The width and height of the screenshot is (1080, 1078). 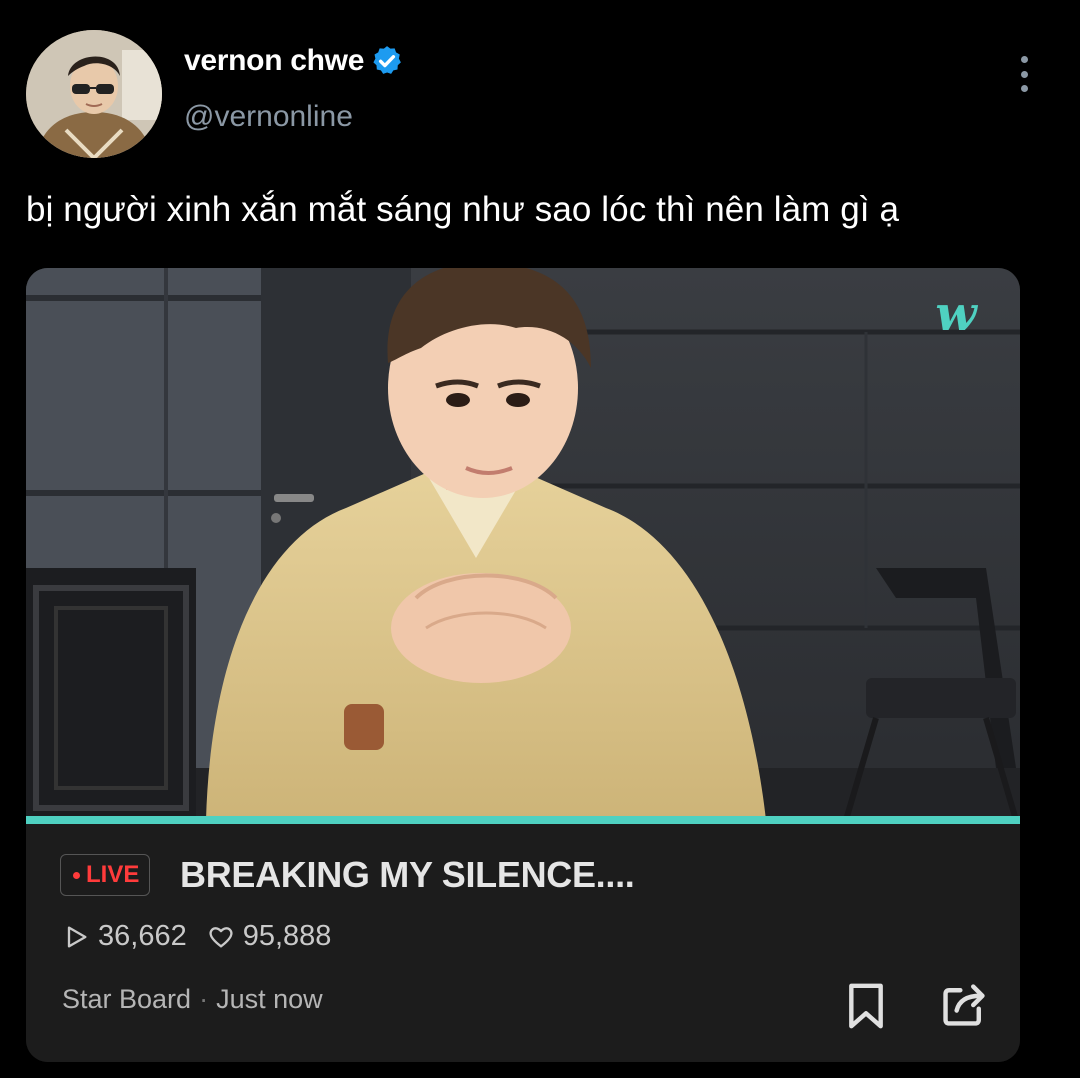 I want to click on more-options-icon, so click(x=1024, y=74).